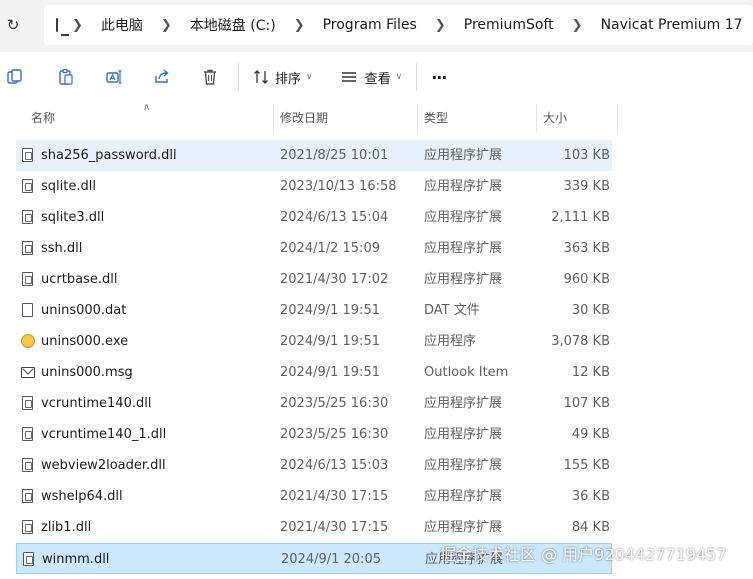 Image resolution: width=753 pixels, height=579 pixels. Describe the element at coordinates (590, 527) in the screenshot. I see `file-size: 84 KB` at that location.